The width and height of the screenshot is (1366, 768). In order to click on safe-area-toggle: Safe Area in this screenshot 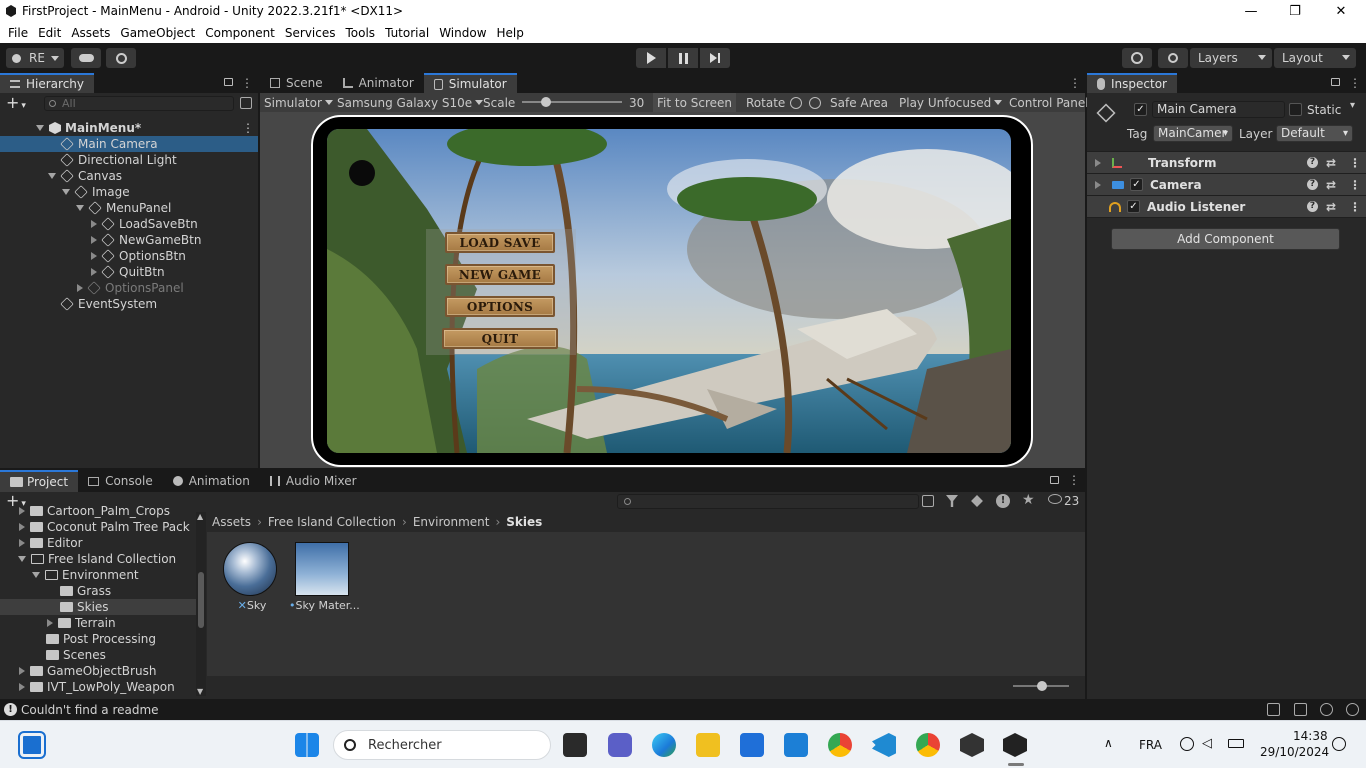, I will do `click(859, 102)`.